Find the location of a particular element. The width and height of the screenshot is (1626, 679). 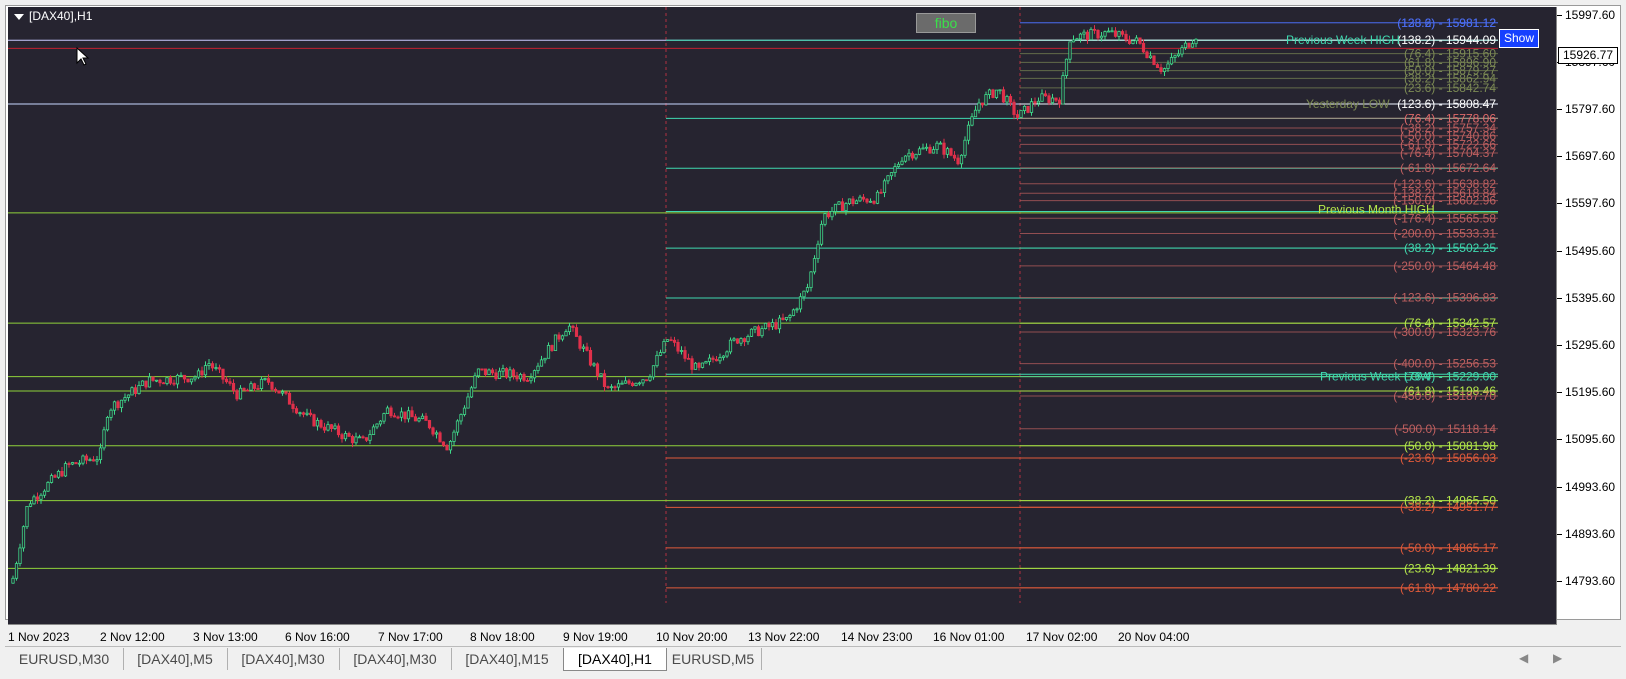

mouse-cursor-icon is located at coordinates (83, 56).